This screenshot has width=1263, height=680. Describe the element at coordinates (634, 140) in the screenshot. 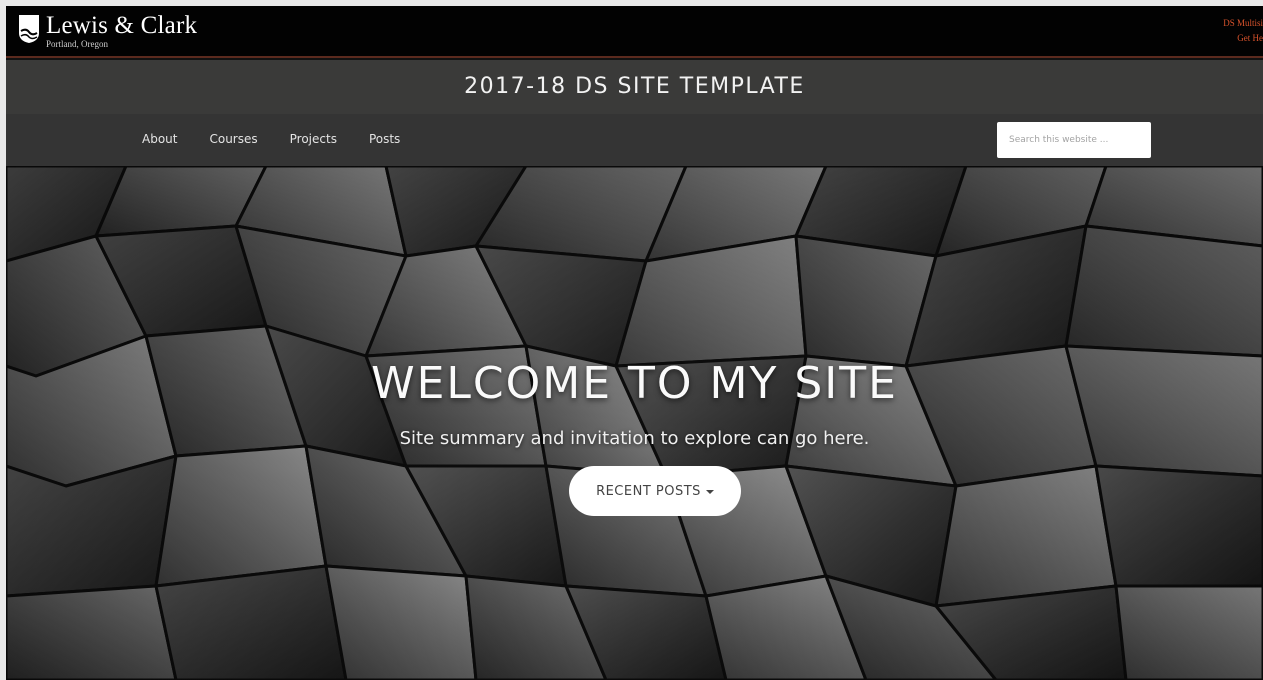

I see `main-navigation: About Courses Projects Posts` at that location.